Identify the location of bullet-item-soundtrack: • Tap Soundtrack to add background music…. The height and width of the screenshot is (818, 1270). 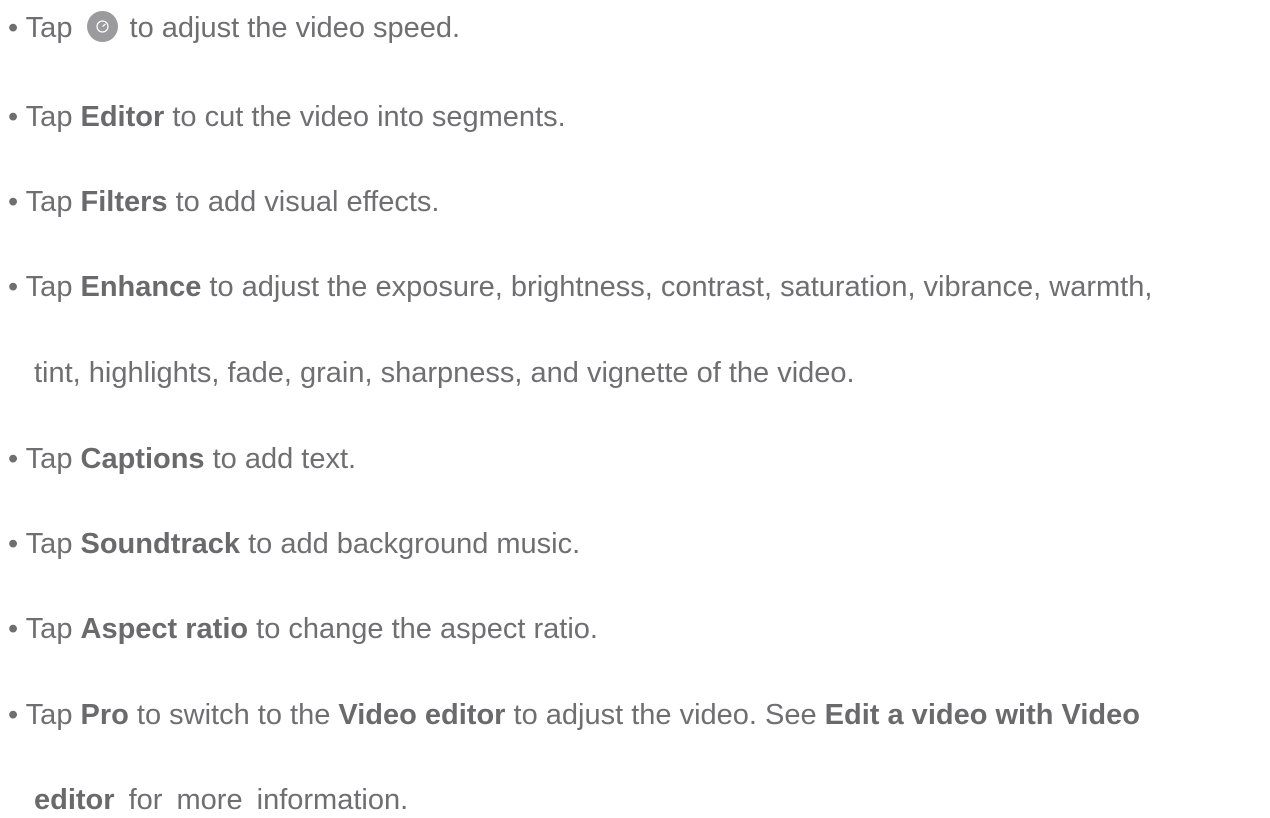
(294, 544).